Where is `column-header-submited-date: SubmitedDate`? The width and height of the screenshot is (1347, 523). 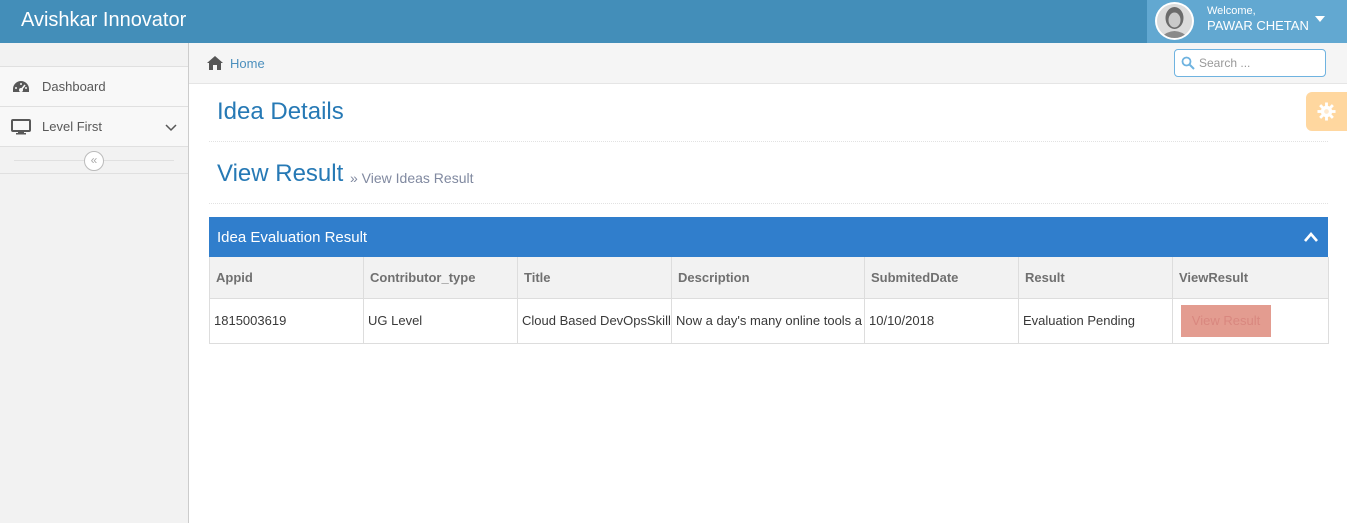
column-header-submited-date: SubmitedDate is located at coordinates (941, 278).